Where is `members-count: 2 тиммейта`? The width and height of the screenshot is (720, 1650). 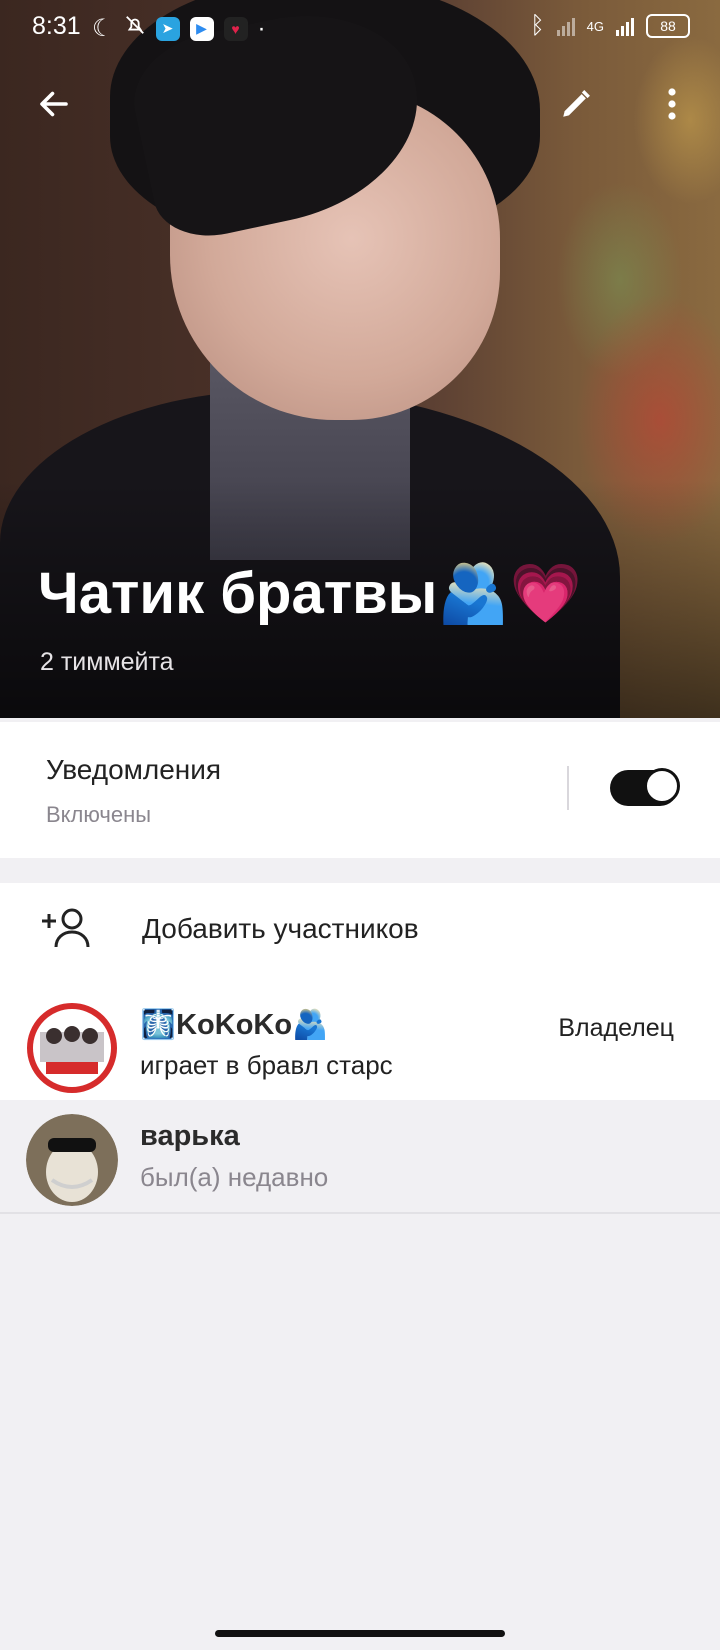 members-count: 2 тиммейта is located at coordinates (107, 662).